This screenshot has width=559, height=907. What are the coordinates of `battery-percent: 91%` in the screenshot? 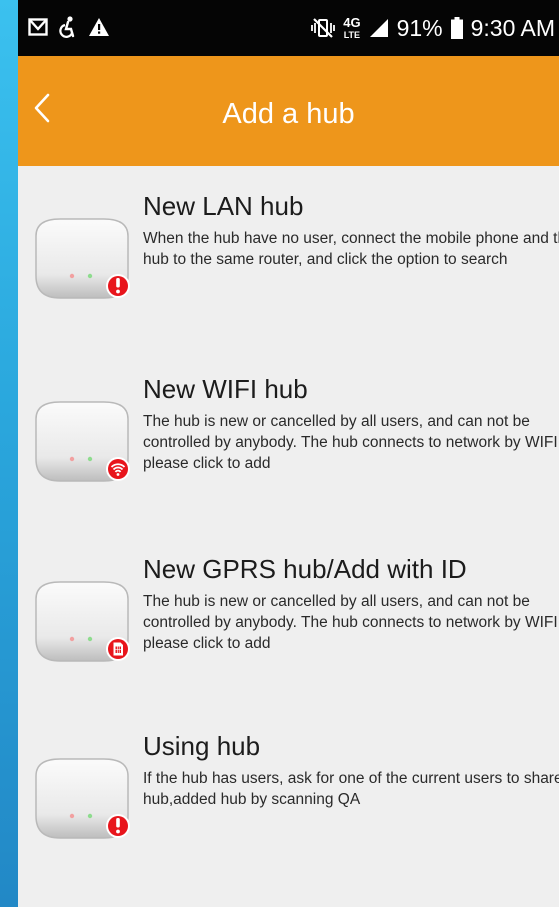 It's located at (419, 28).